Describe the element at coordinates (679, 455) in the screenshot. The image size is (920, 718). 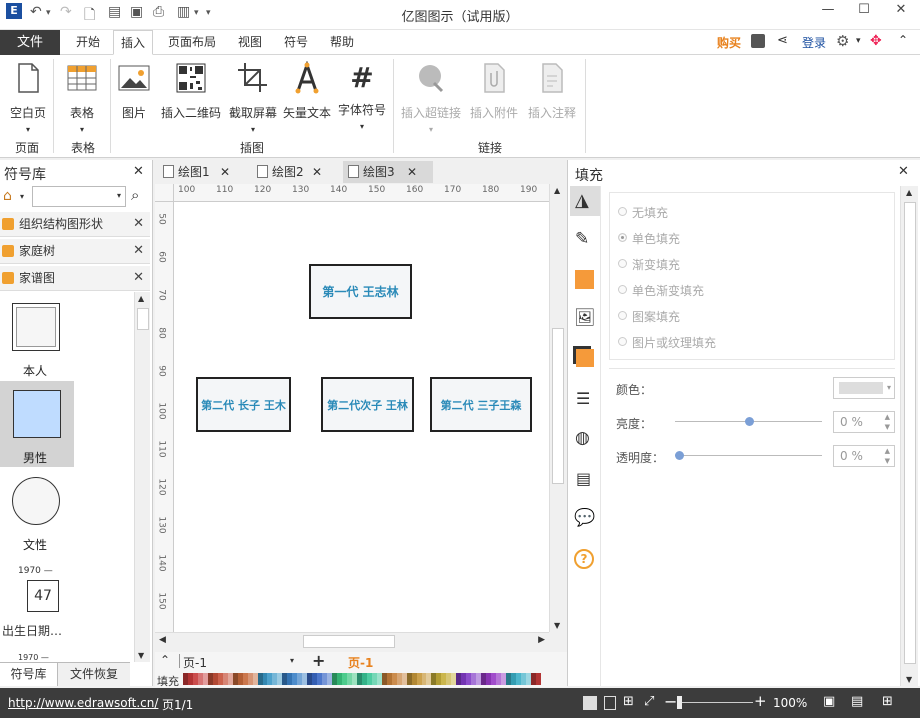
I see `transparency-slider-handle` at that location.